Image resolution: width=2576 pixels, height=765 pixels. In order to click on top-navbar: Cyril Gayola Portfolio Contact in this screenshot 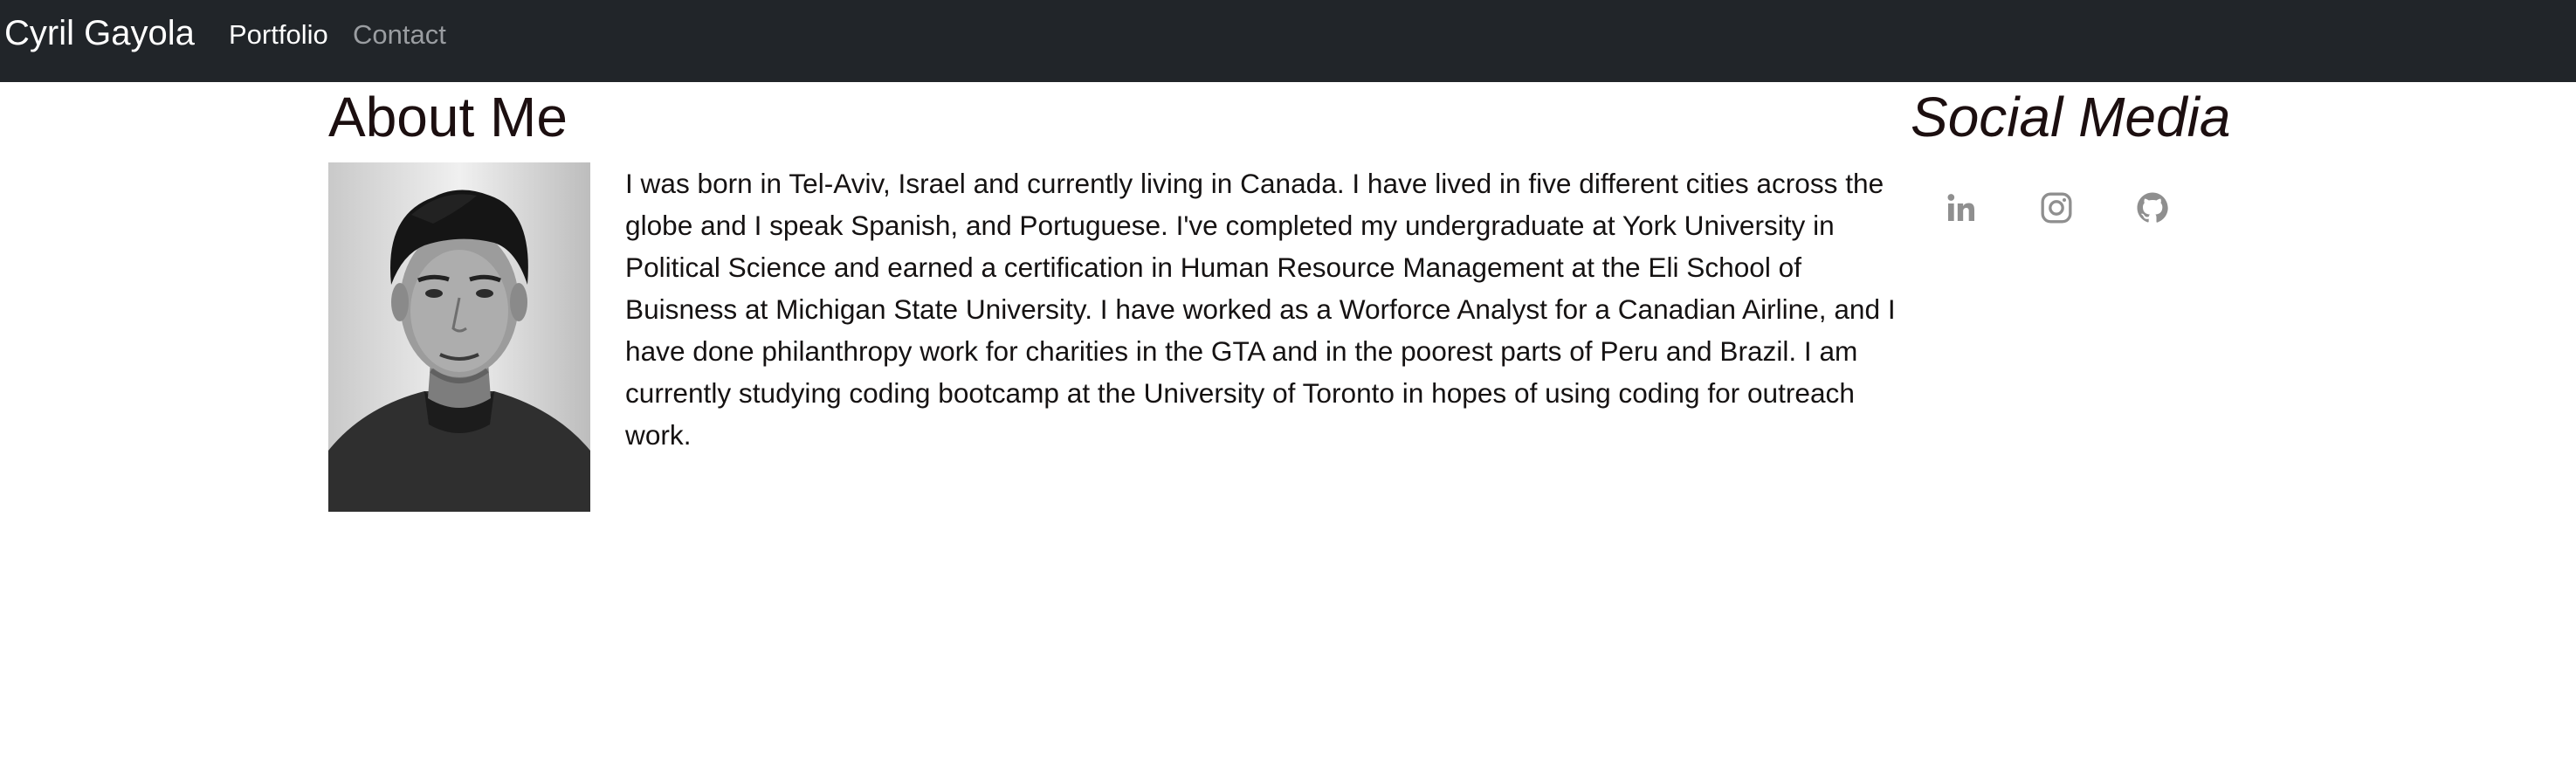, I will do `click(1288, 41)`.